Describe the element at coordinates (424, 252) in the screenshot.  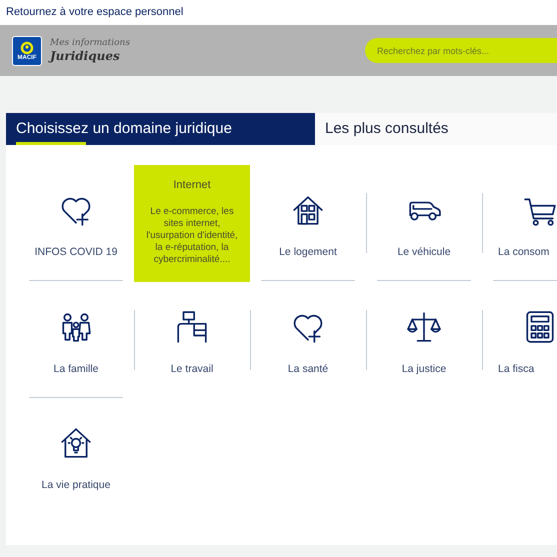
I see `topic-label: Le véhicule` at that location.